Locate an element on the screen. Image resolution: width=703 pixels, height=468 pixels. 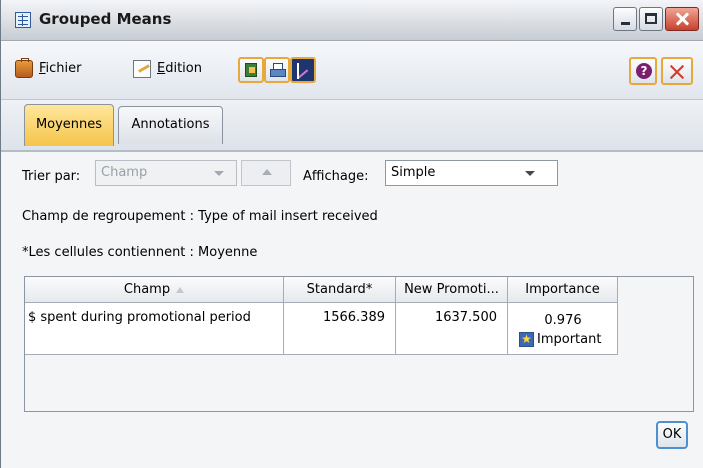
generate-chart-icon is located at coordinates (303, 70).